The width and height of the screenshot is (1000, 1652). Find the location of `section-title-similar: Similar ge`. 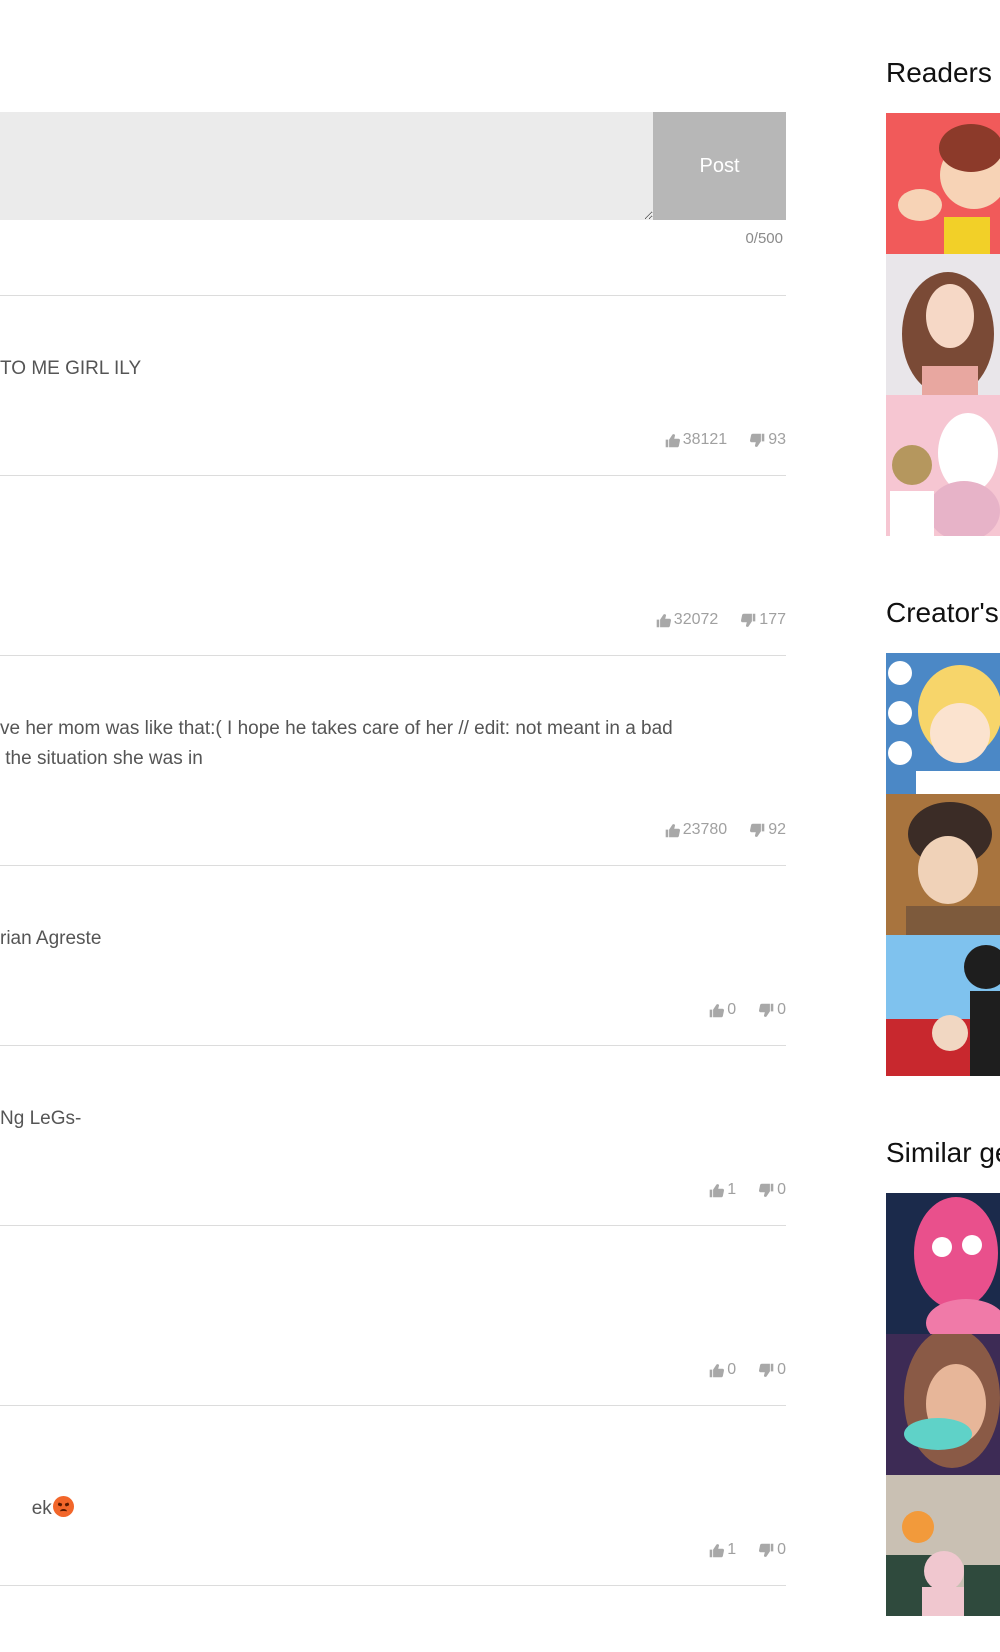

section-title-similar: Similar ge is located at coordinates (943, 1152).